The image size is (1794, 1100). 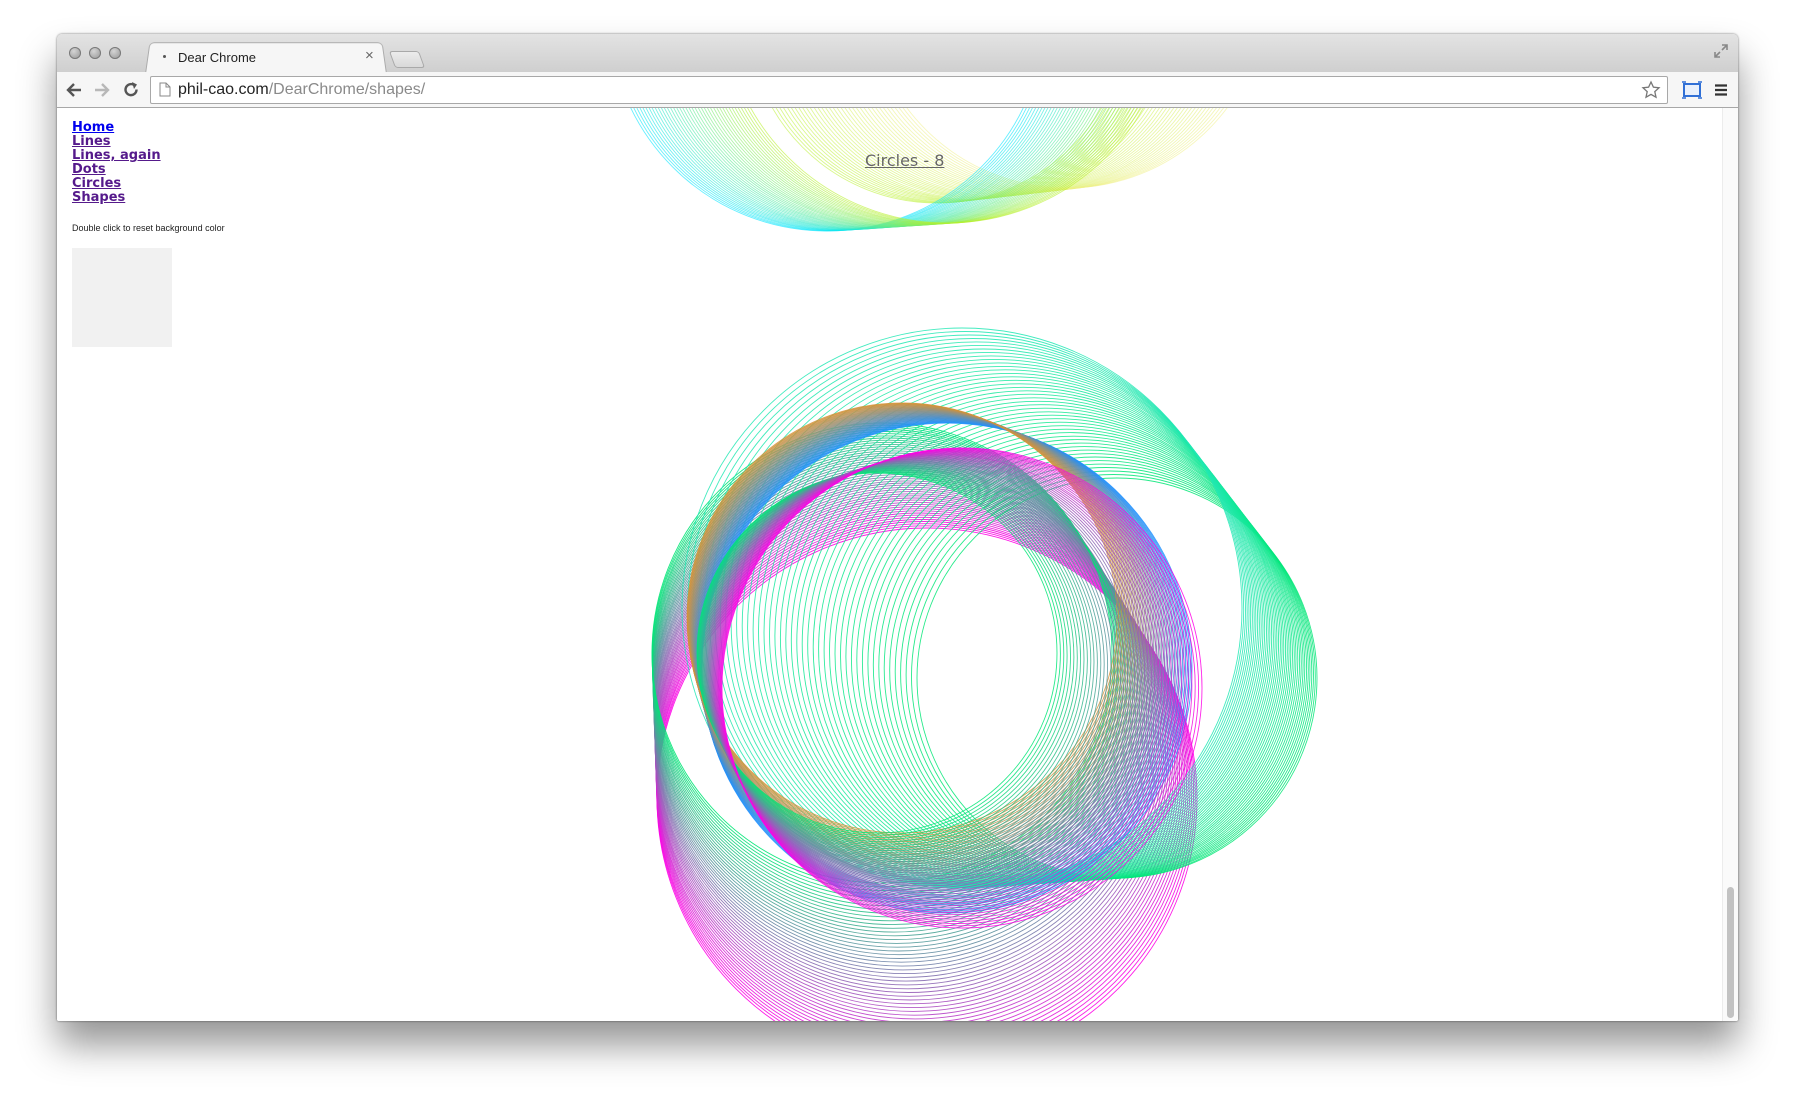 What do you see at coordinates (265, 57) in the screenshot?
I see `tab-dear-chrome: Dear Chrome ×` at bounding box center [265, 57].